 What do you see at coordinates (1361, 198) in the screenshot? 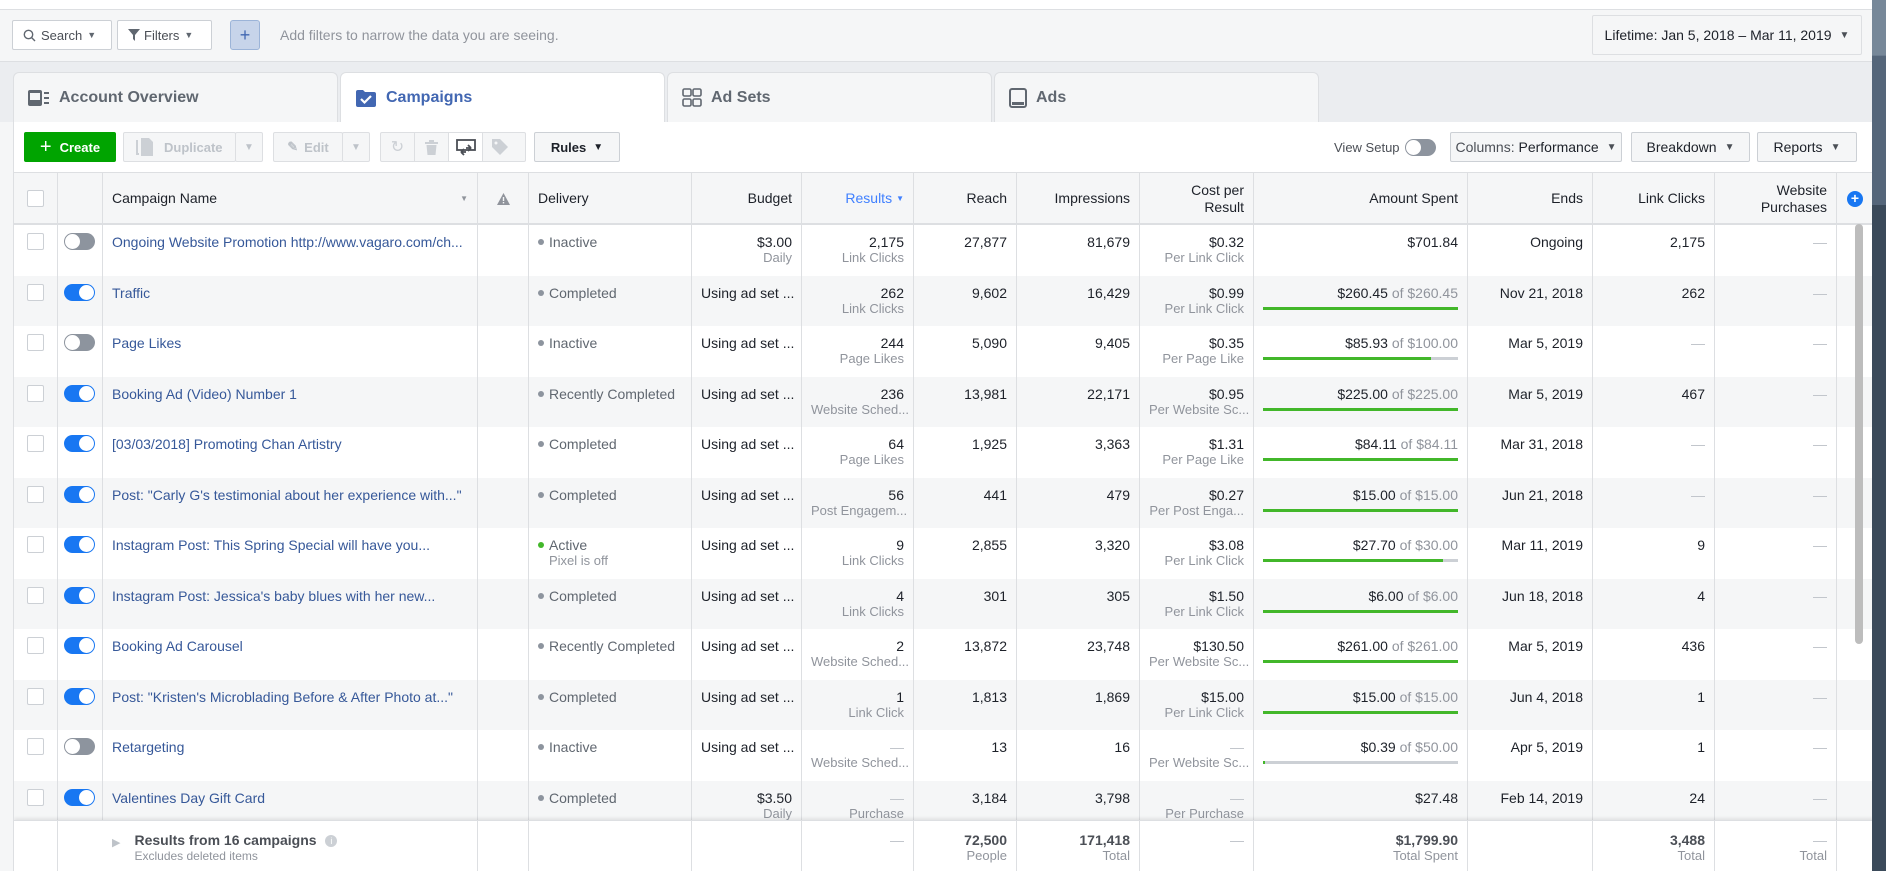
I see `header-amount-spent: Amount Spent` at bounding box center [1361, 198].